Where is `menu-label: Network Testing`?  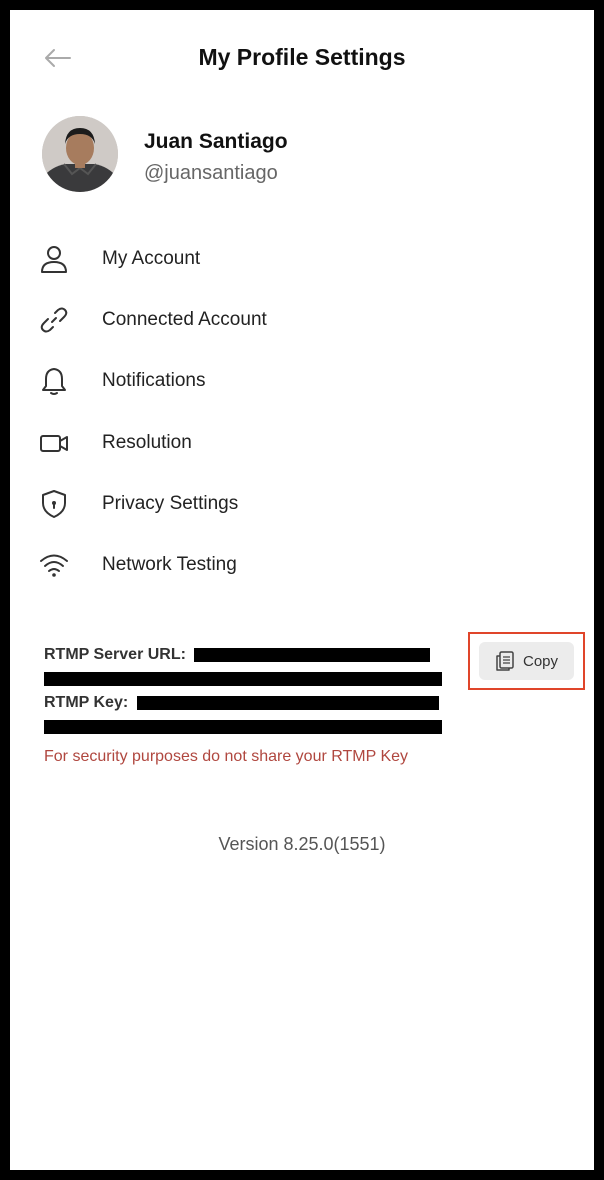 menu-label: Network Testing is located at coordinates (169, 565).